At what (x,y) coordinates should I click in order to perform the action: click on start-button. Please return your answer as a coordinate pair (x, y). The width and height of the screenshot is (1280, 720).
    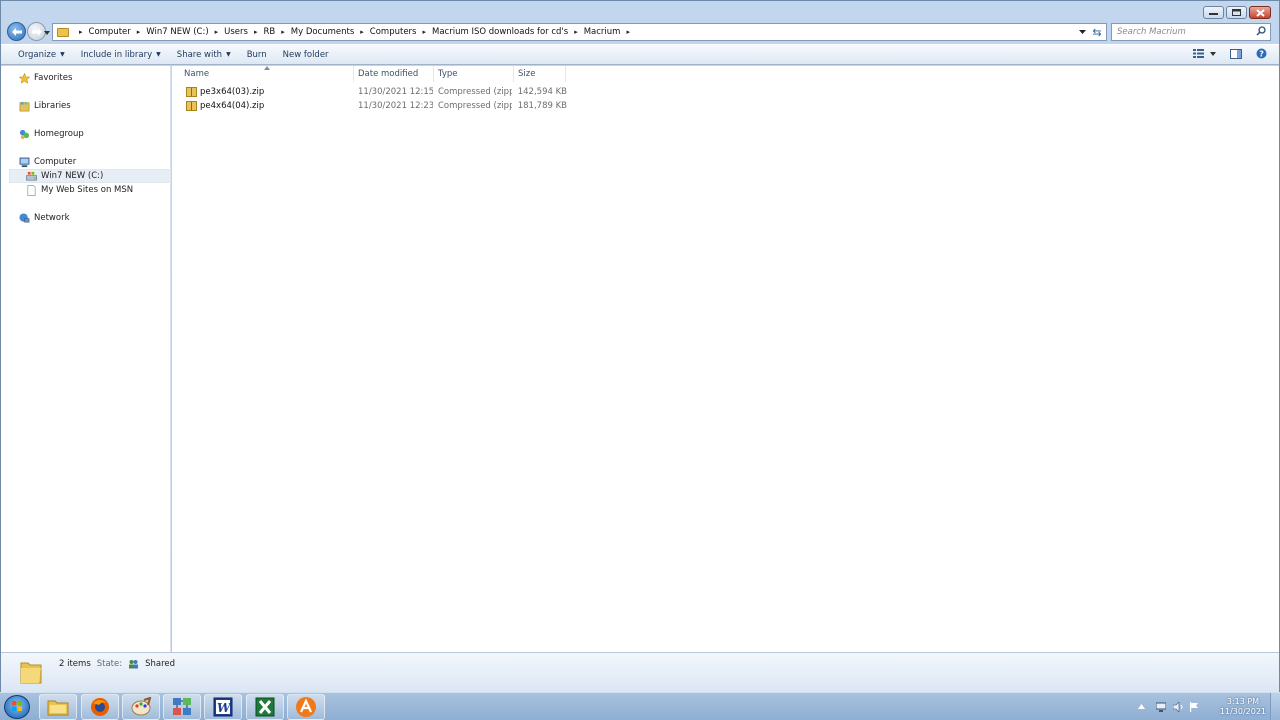
    Looking at the image, I should click on (17, 707).